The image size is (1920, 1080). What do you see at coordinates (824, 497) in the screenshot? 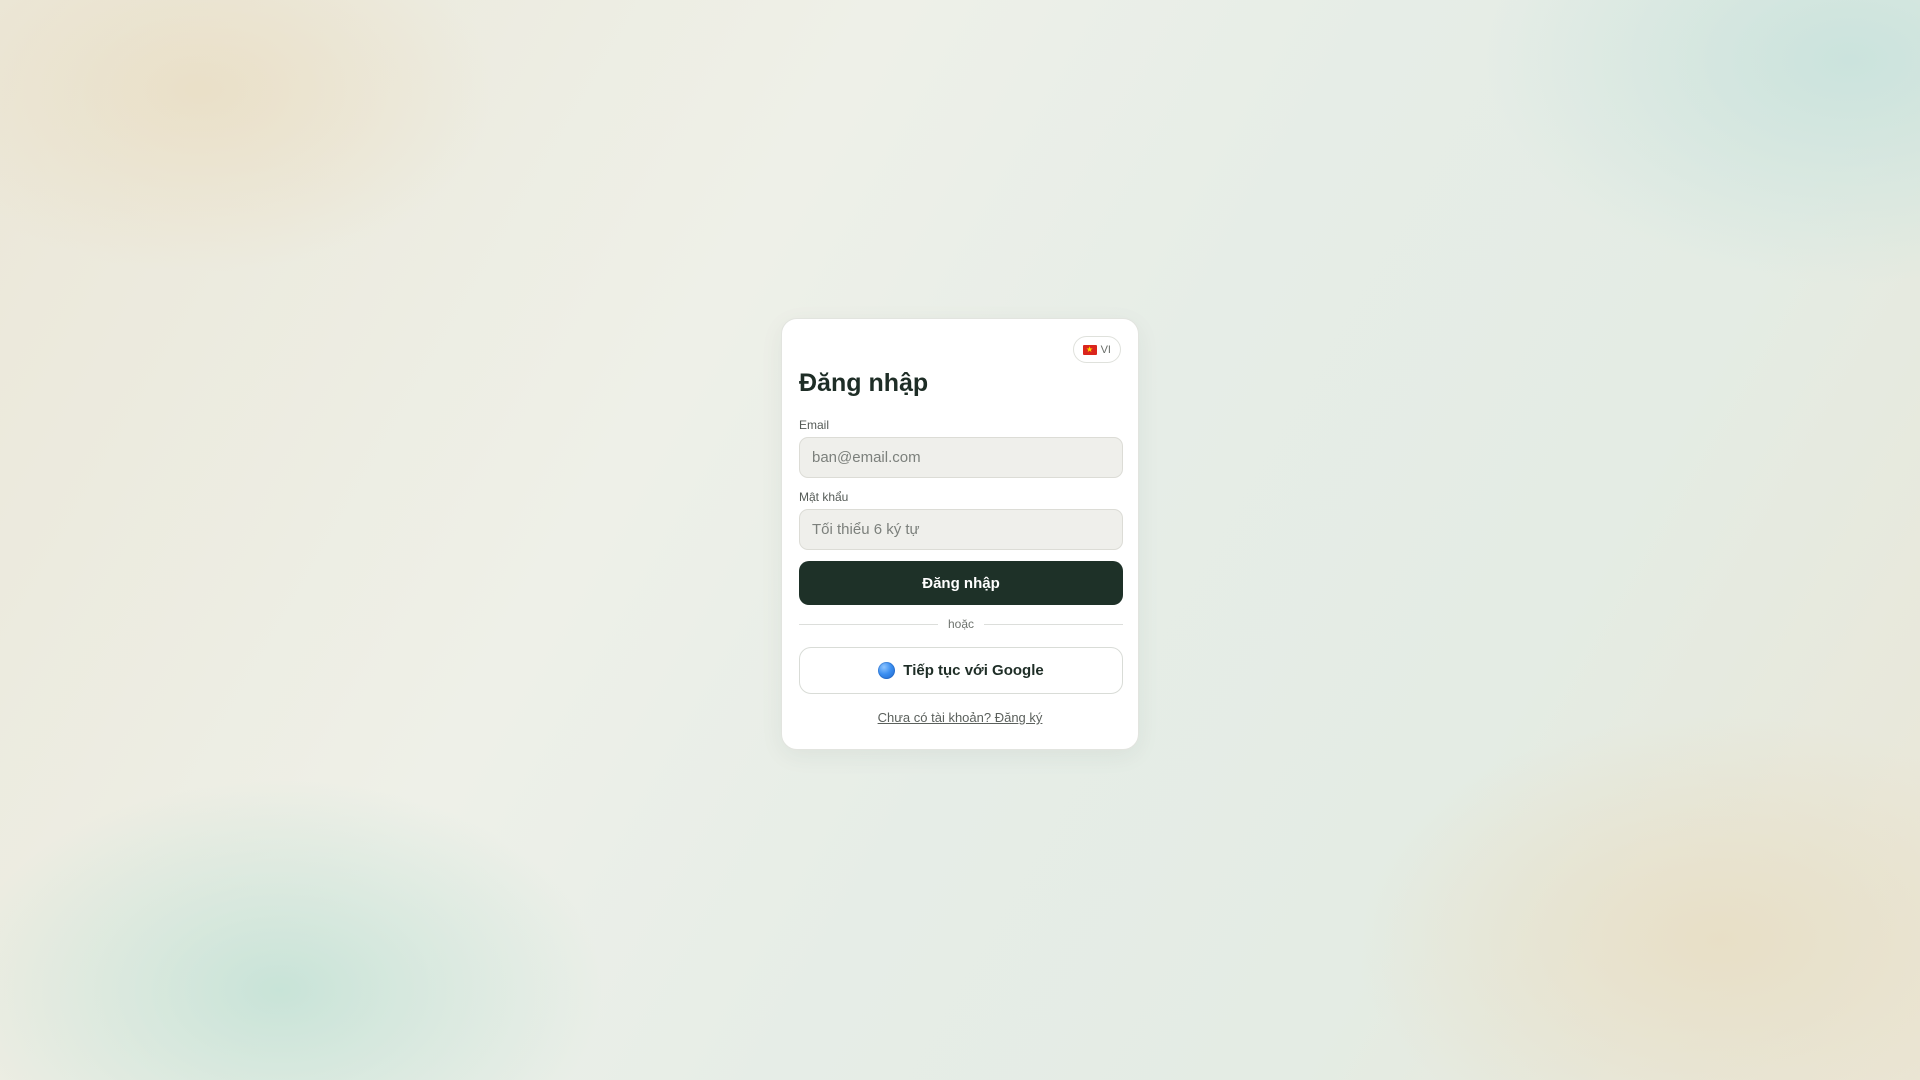
I see `password-label: Mật khẩu` at bounding box center [824, 497].